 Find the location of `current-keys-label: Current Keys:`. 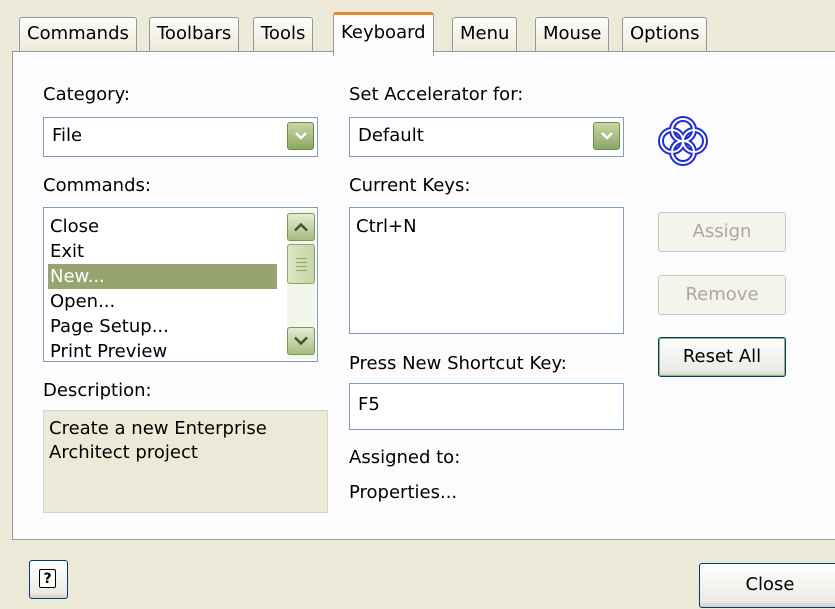

current-keys-label: Current Keys: is located at coordinates (410, 185).